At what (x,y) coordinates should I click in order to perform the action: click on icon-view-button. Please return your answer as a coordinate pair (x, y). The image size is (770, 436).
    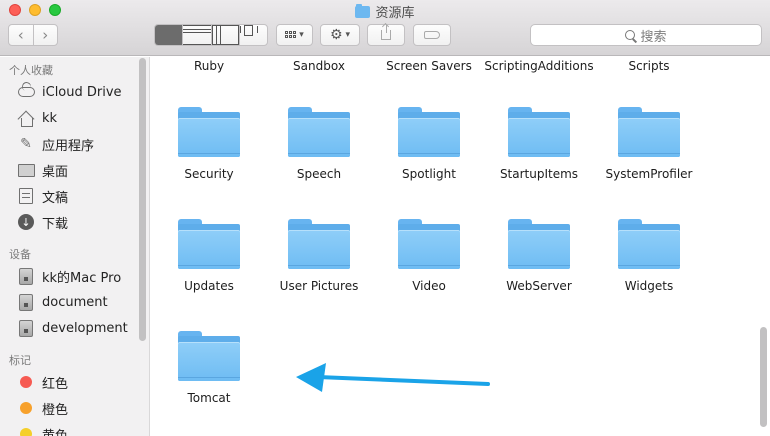
    Looking at the image, I should click on (169, 35).